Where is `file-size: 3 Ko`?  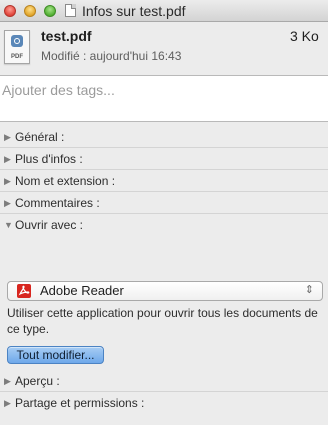 file-size: 3 Ko is located at coordinates (304, 36).